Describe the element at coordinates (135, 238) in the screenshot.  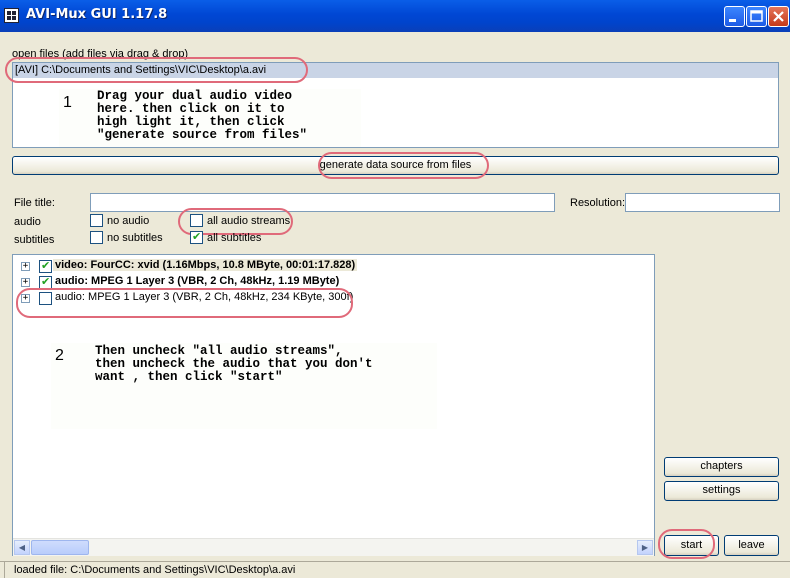
I see `no-subtitles-label: no subtitles` at that location.